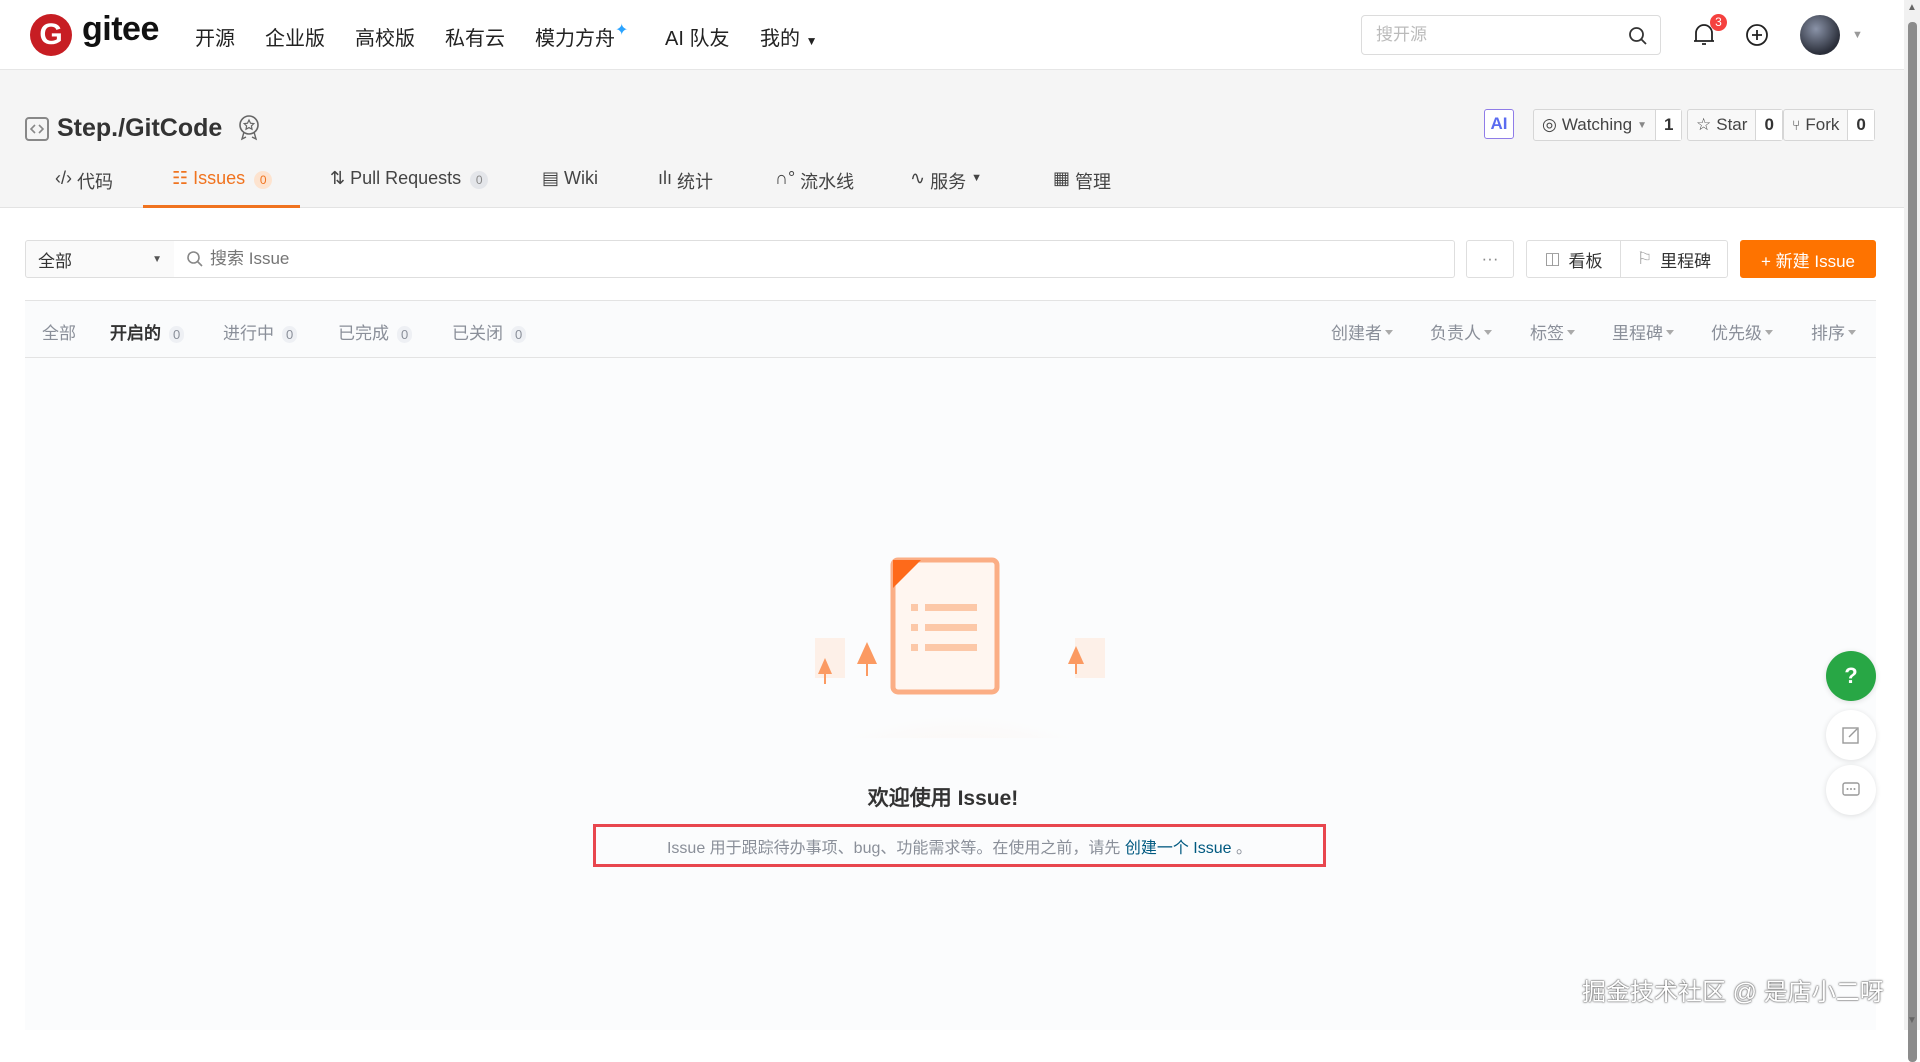  What do you see at coordinates (249, 128) in the screenshot?
I see `badge-icon` at bounding box center [249, 128].